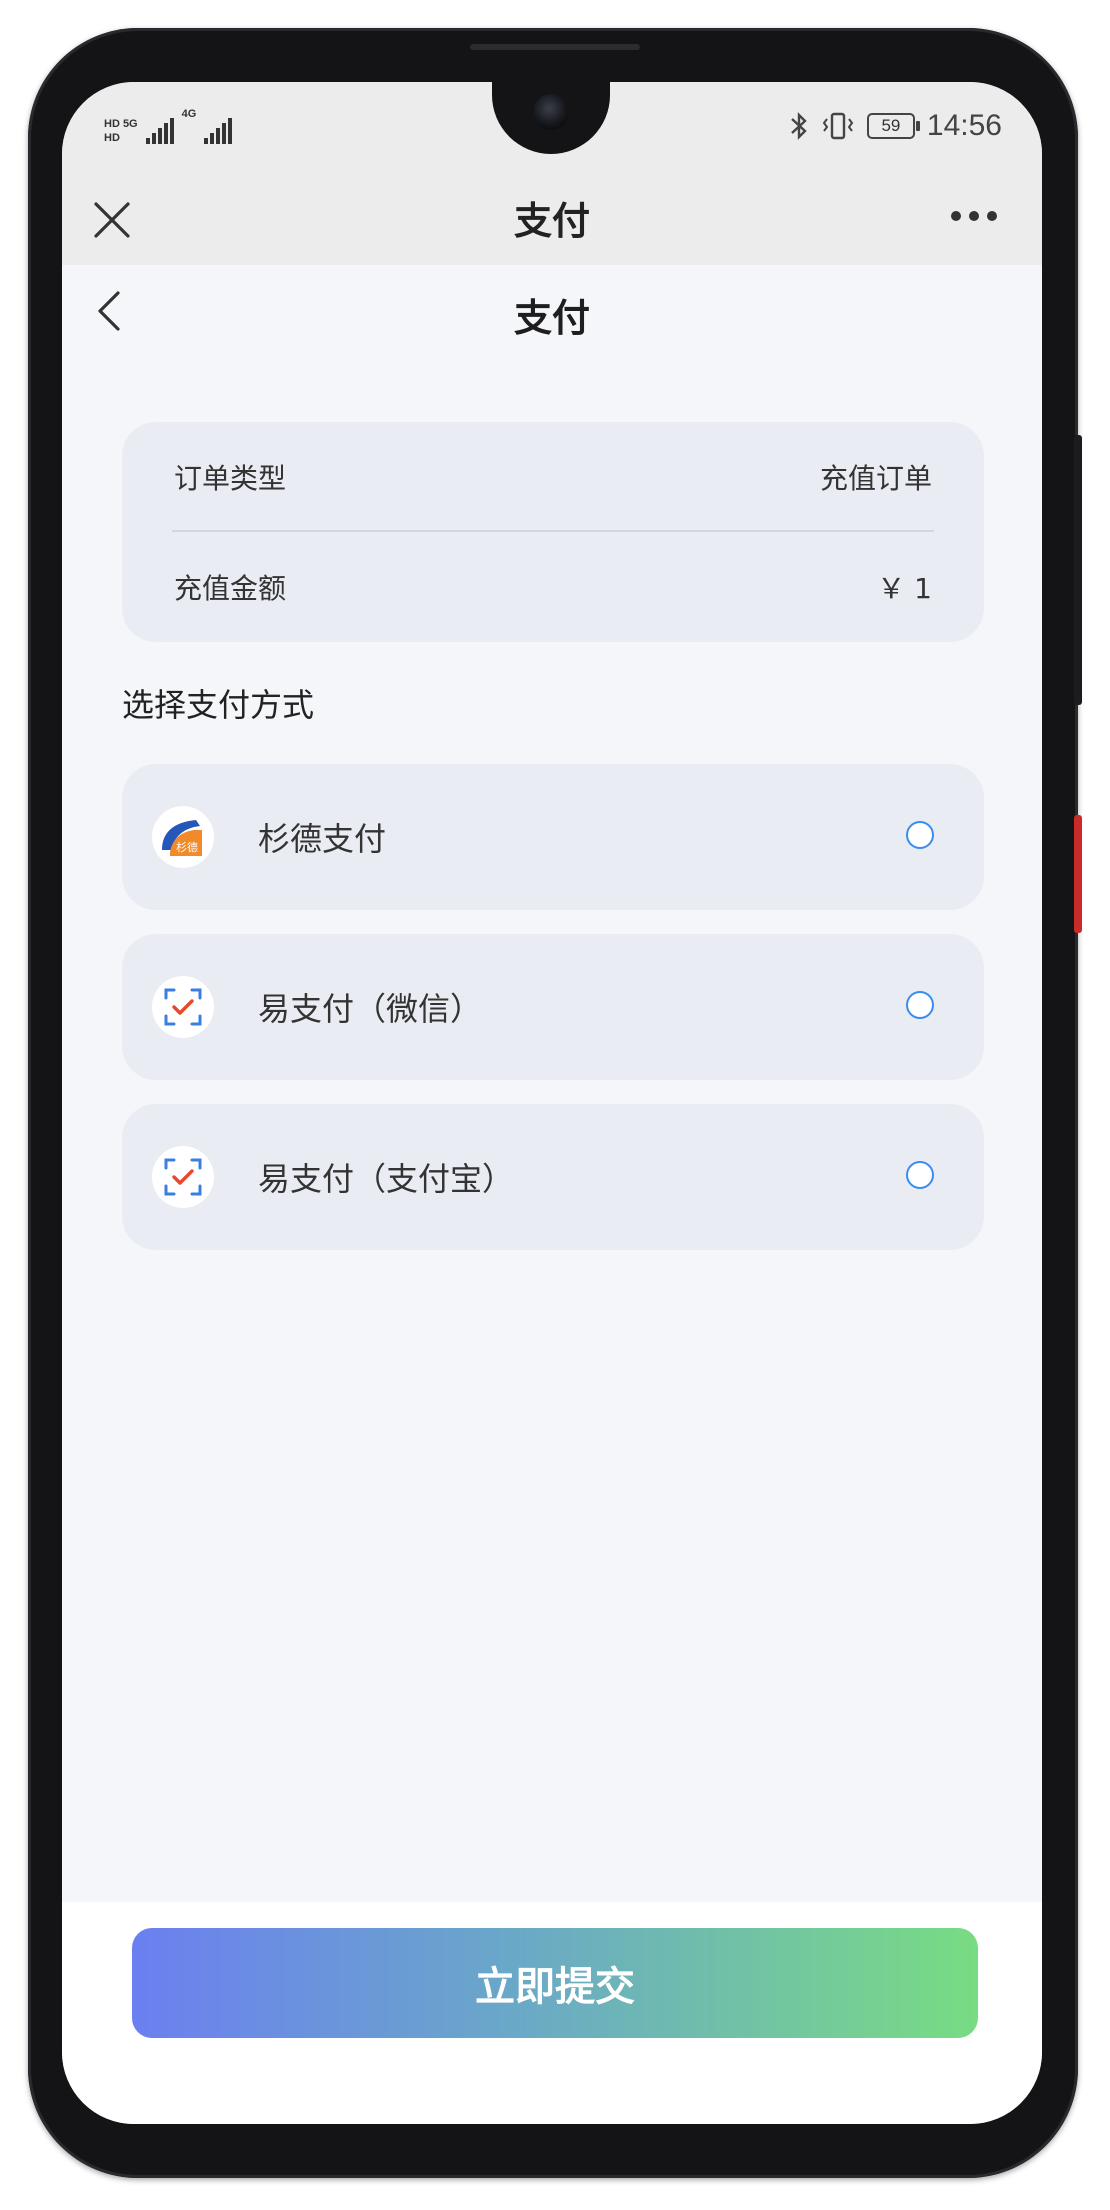 Image resolution: width=1110 pixels, height=2210 pixels. Describe the element at coordinates (230, 588) in the screenshot. I see `recharge-amount-label: 充值金额` at that location.